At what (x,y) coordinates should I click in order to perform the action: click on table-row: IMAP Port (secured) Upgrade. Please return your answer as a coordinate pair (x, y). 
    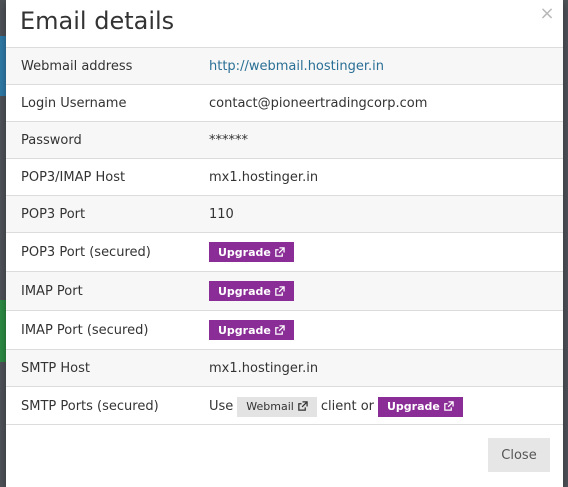
    Looking at the image, I should click on (284, 329).